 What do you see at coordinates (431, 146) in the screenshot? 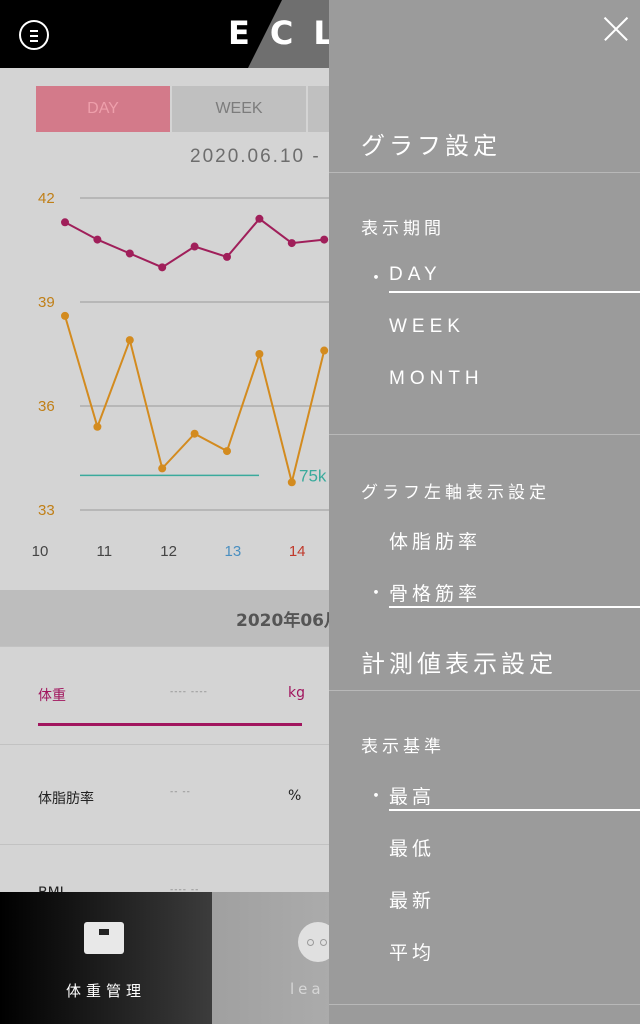
I see `graph-settings-title: グラフ設定` at bounding box center [431, 146].